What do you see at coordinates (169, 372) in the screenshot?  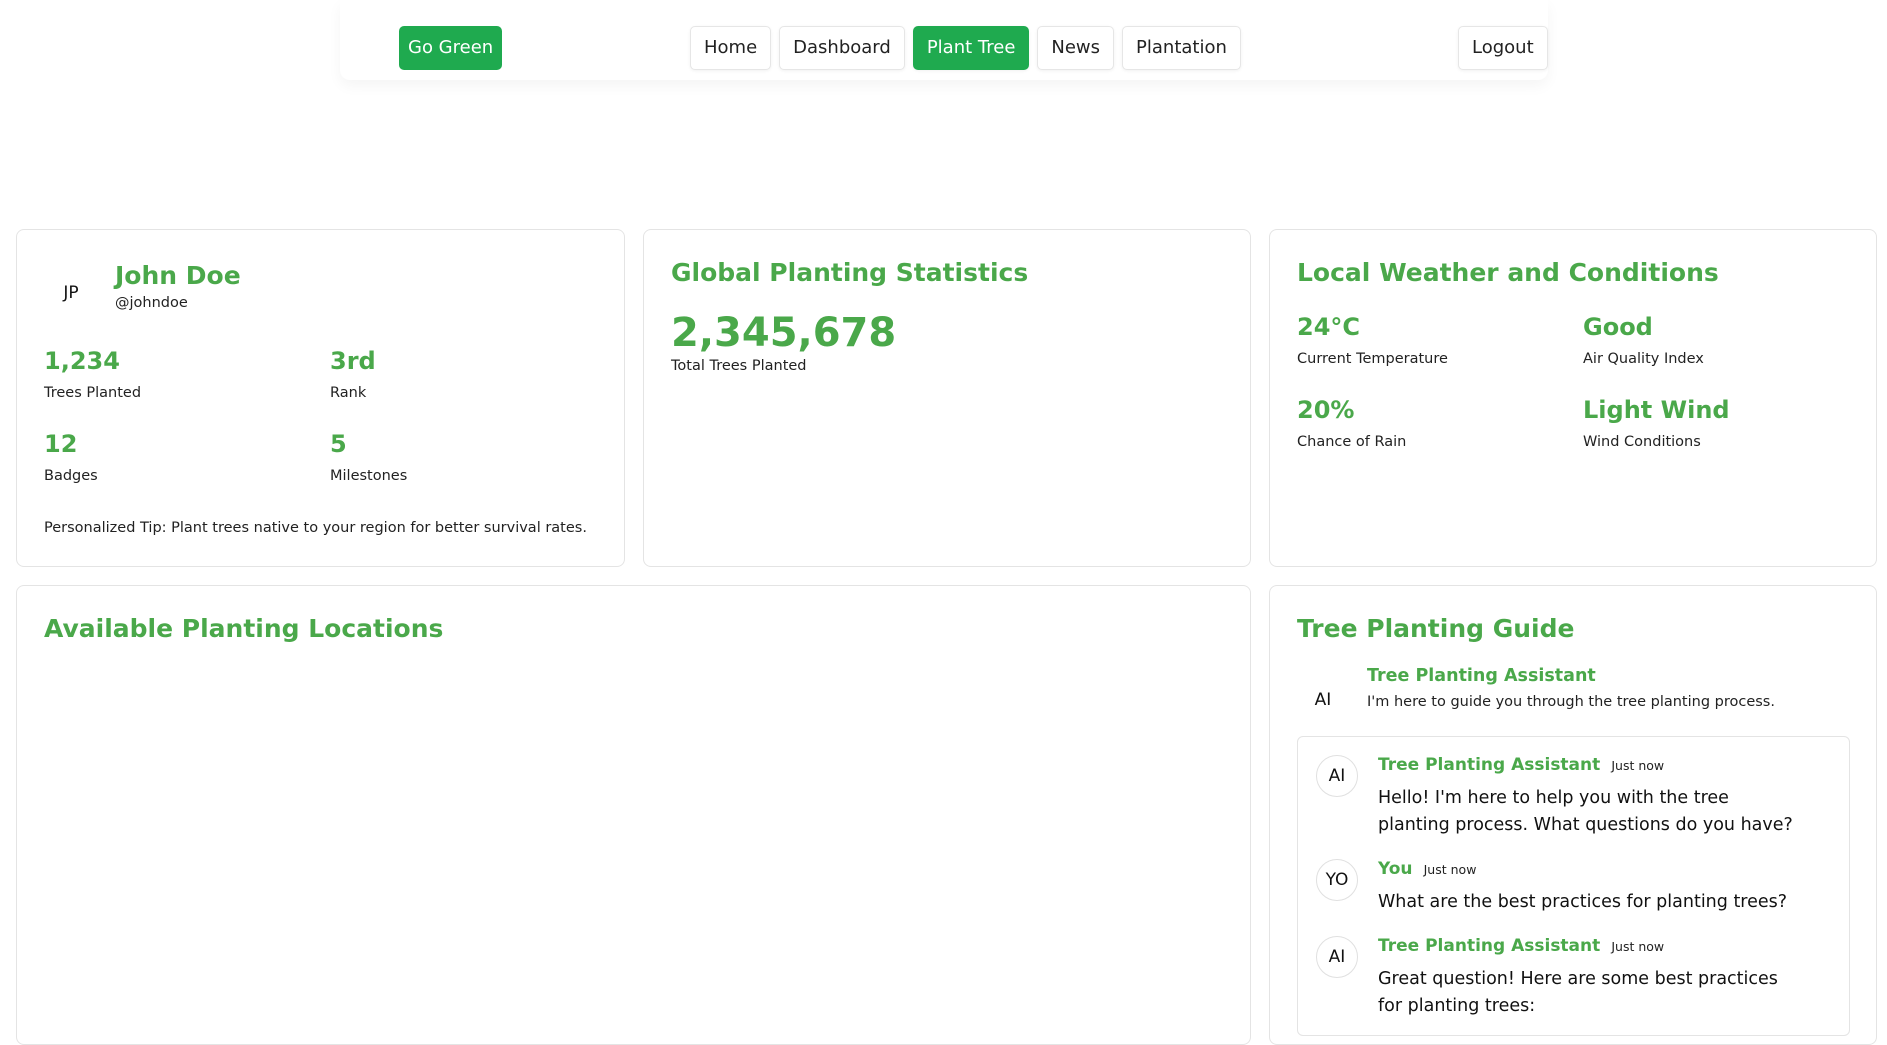 I see `stat-trees-planted: 1,234 Trees Planted` at bounding box center [169, 372].